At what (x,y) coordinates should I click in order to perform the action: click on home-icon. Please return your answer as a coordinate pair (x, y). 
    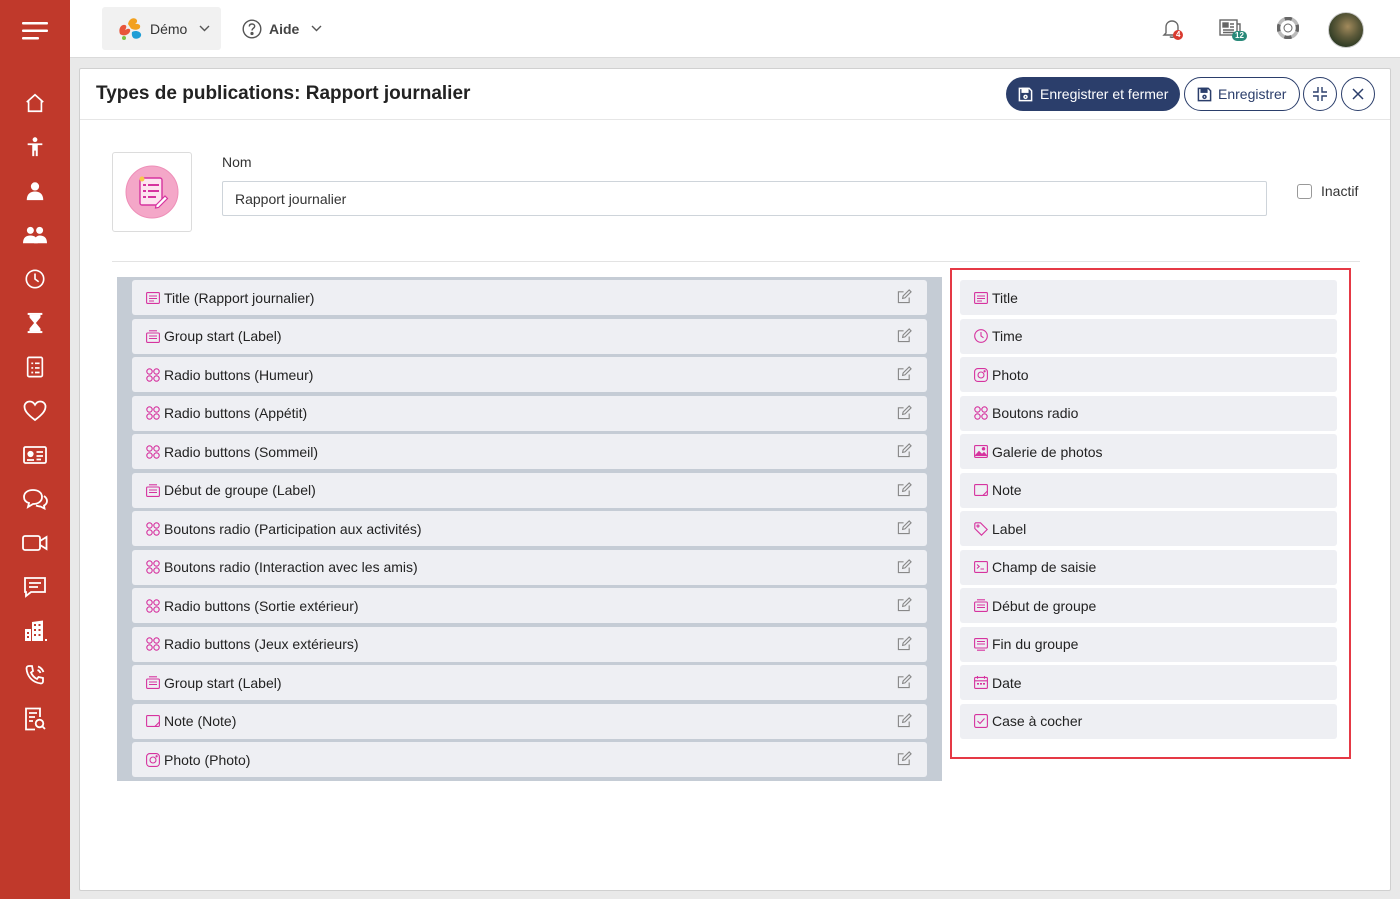
    Looking at the image, I should click on (35, 103).